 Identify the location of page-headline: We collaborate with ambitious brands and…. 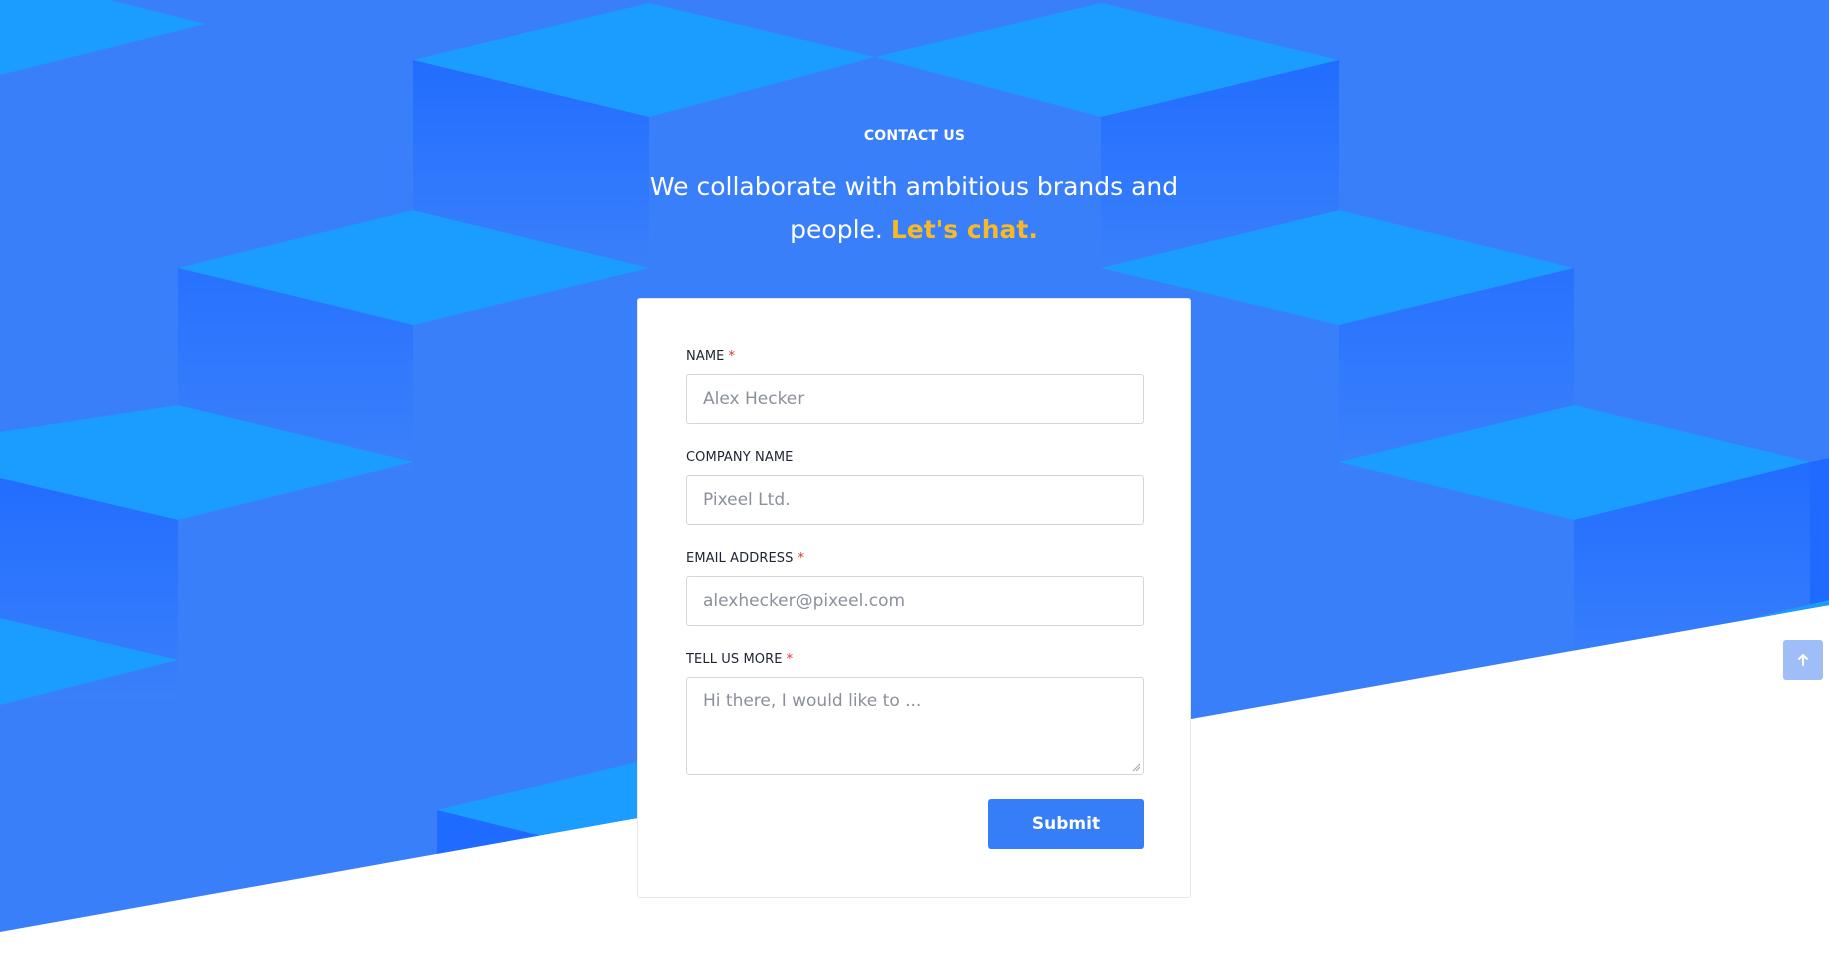
(914, 208).